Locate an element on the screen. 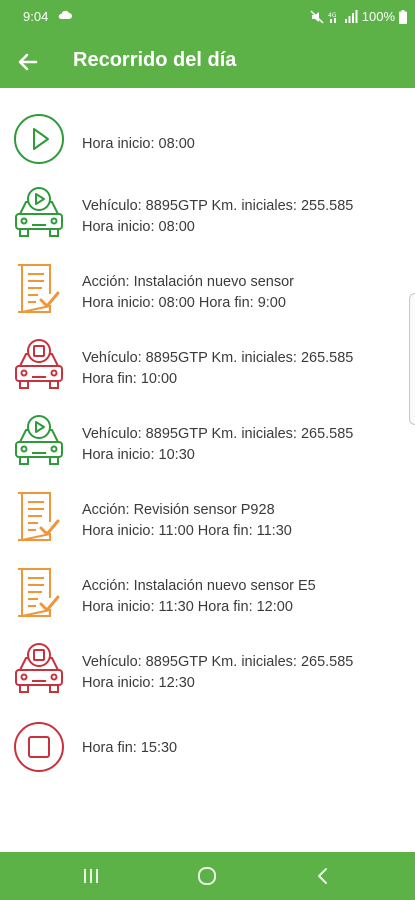 The width and height of the screenshot is (415, 900). svg-text: 4G is located at coordinates (332, 15).